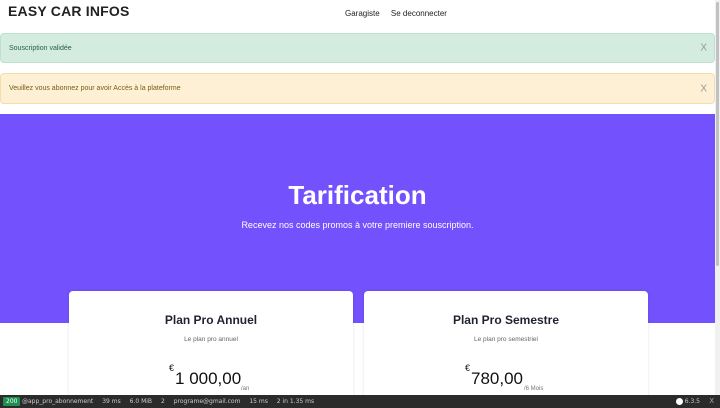 This screenshot has height=408, width=720. I want to click on navbar: EASY CAR INFOS Garagiste Se deconnecter, so click(360, 15).